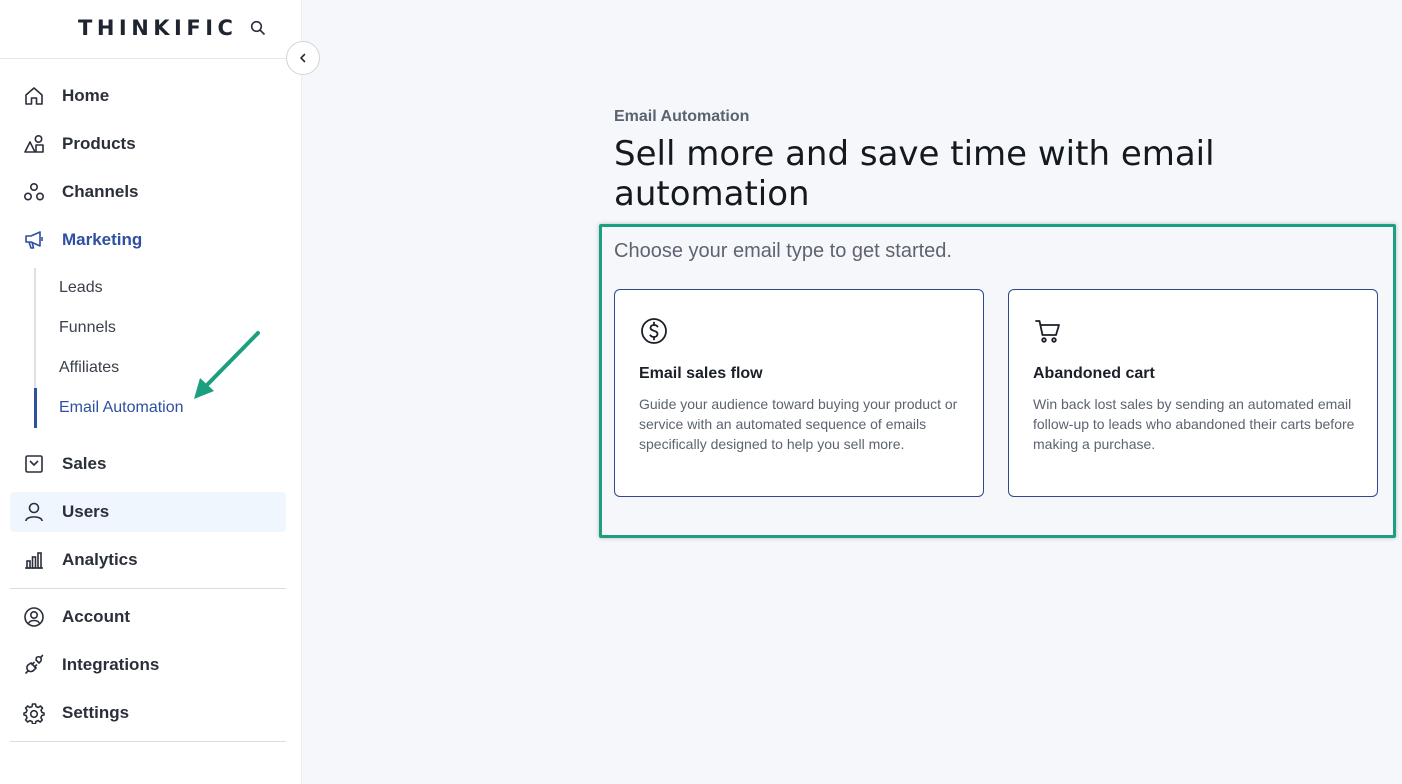 The image size is (1402, 784). I want to click on sidebar-header: THINKIFIC, so click(150, 29).